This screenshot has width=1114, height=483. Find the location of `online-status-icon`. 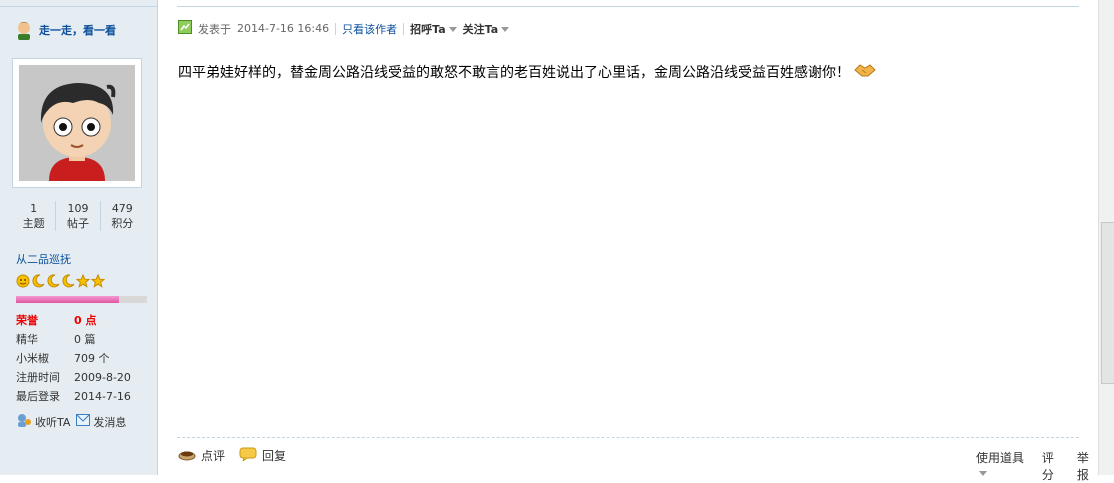

online-status-icon is located at coordinates (185, 28).